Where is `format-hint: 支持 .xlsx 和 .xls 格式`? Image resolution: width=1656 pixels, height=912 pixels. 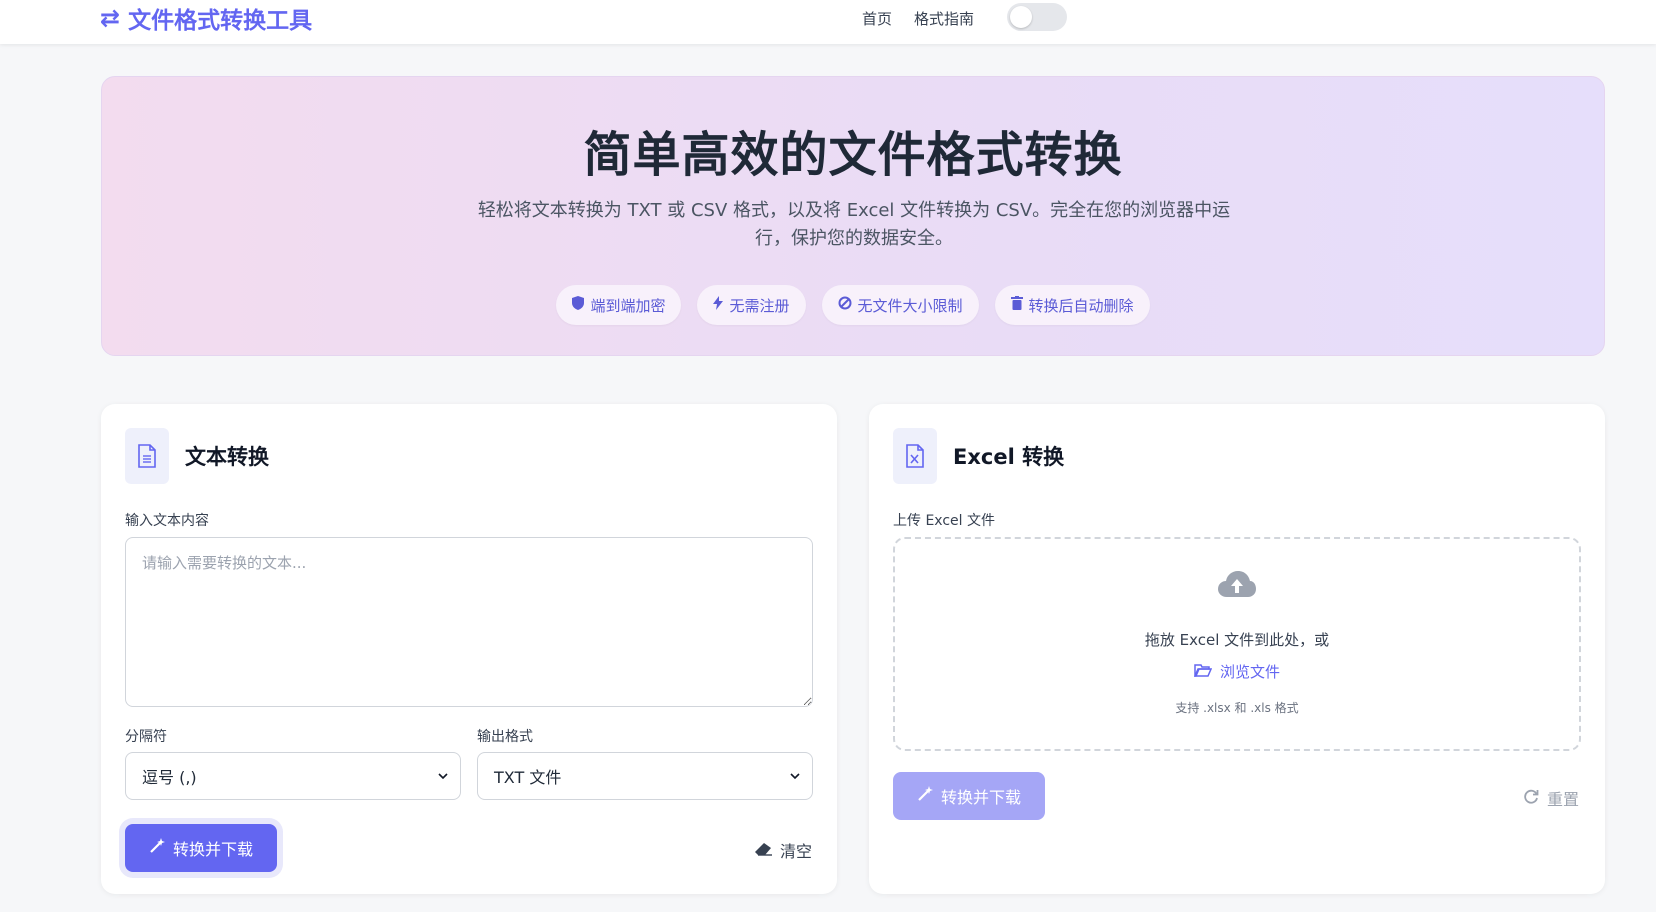 format-hint: 支持 .xlsx 和 .xls 格式 is located at coordinates (1237, 708).